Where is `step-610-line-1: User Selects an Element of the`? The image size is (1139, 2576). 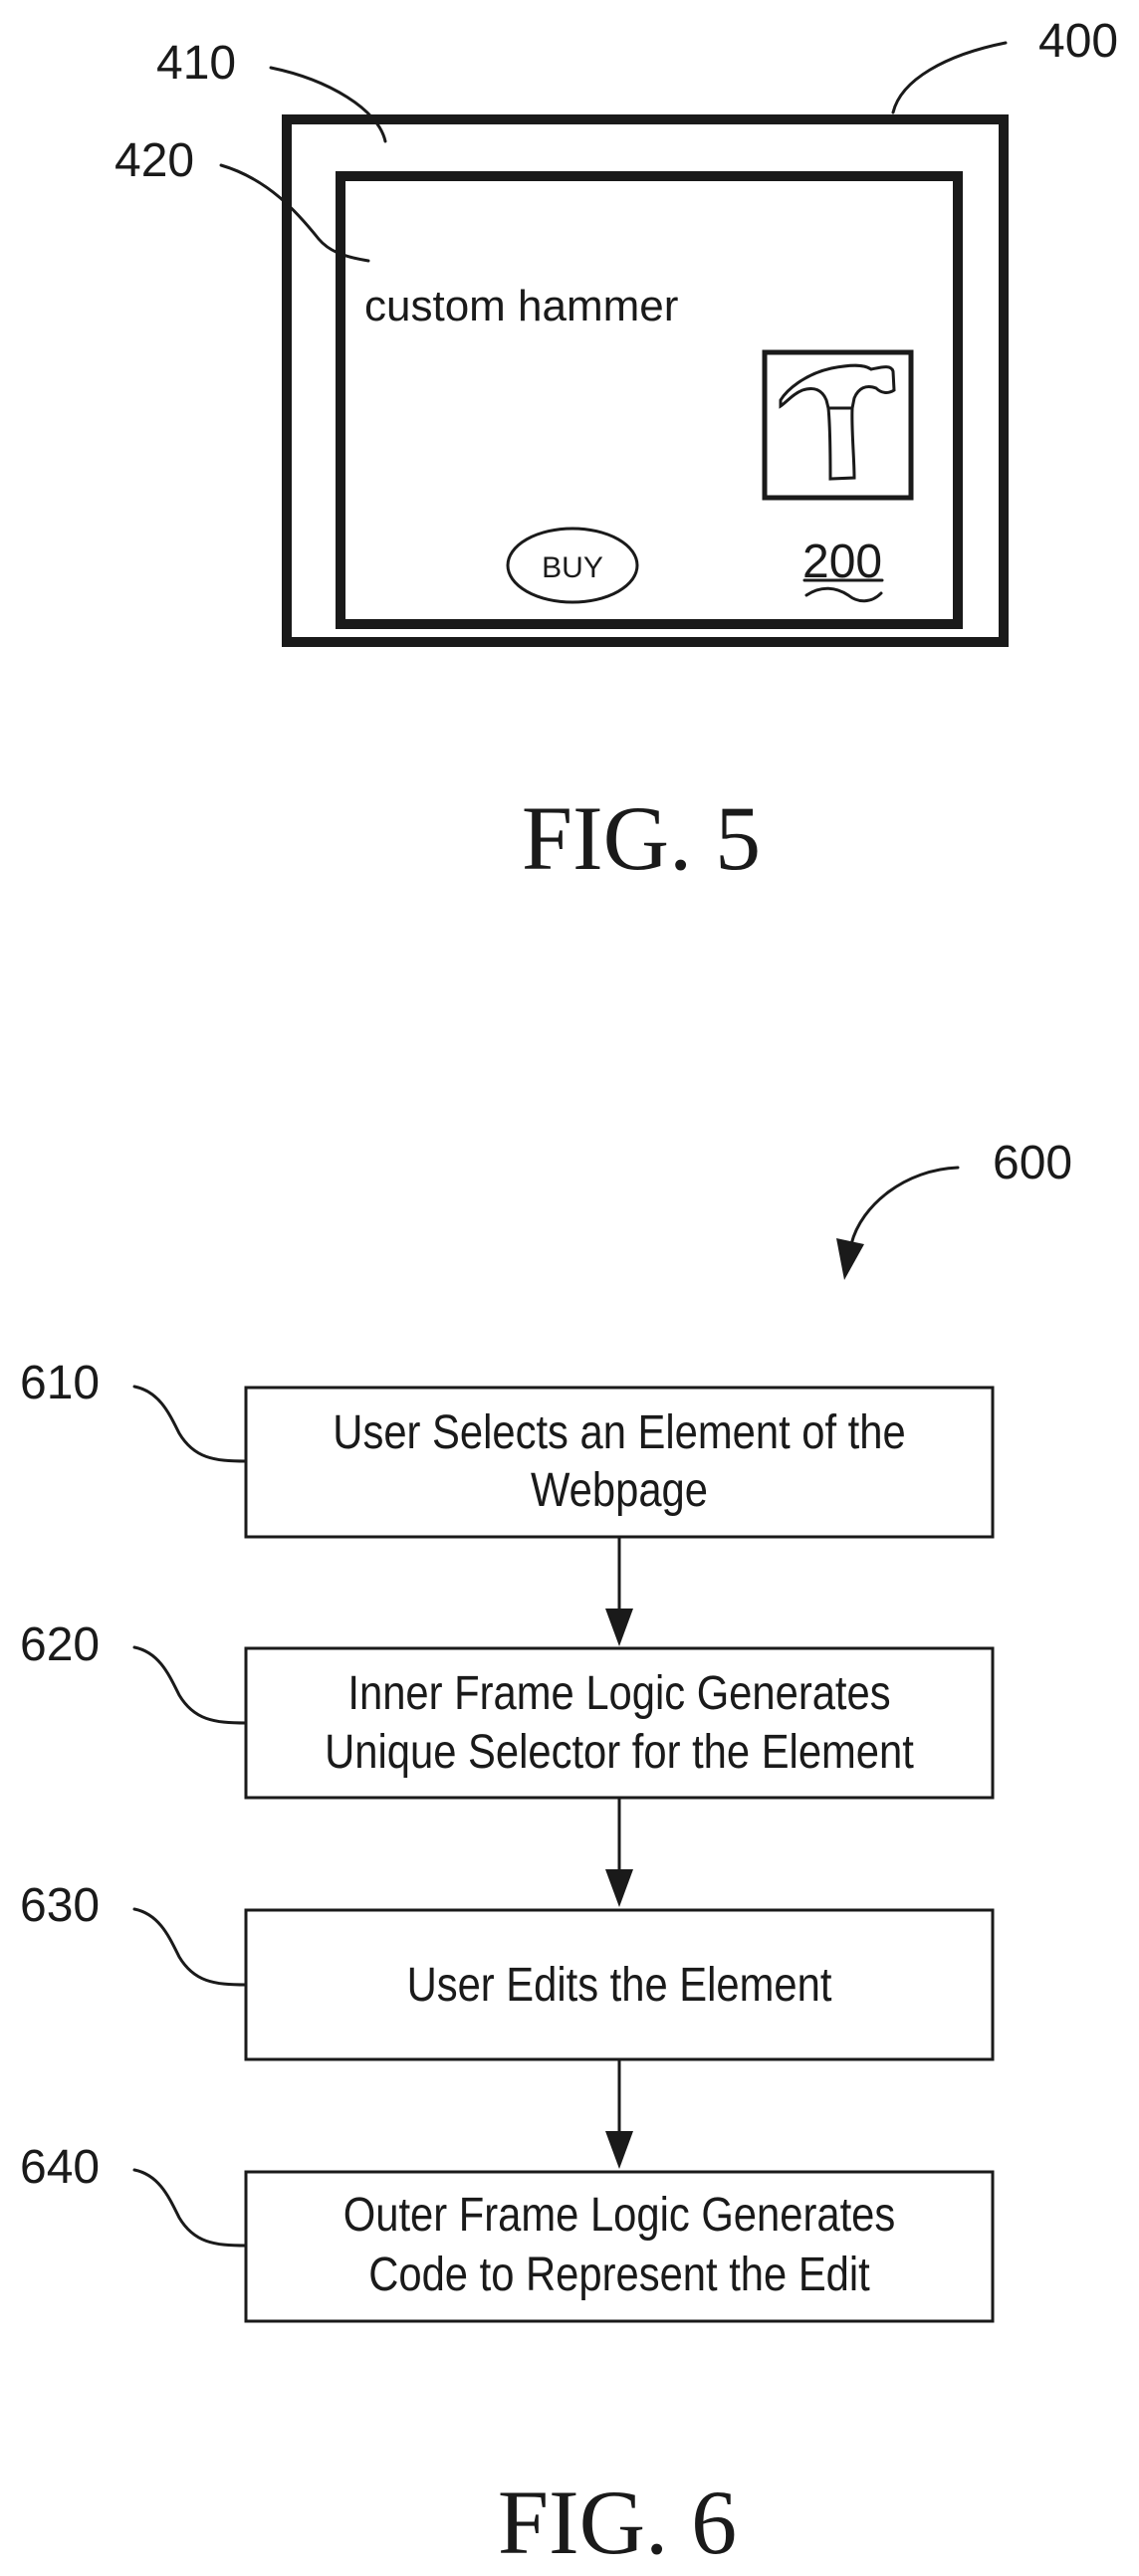
step-610-line-1: User Selects an Element of the is located at coordinates (619, 1431).